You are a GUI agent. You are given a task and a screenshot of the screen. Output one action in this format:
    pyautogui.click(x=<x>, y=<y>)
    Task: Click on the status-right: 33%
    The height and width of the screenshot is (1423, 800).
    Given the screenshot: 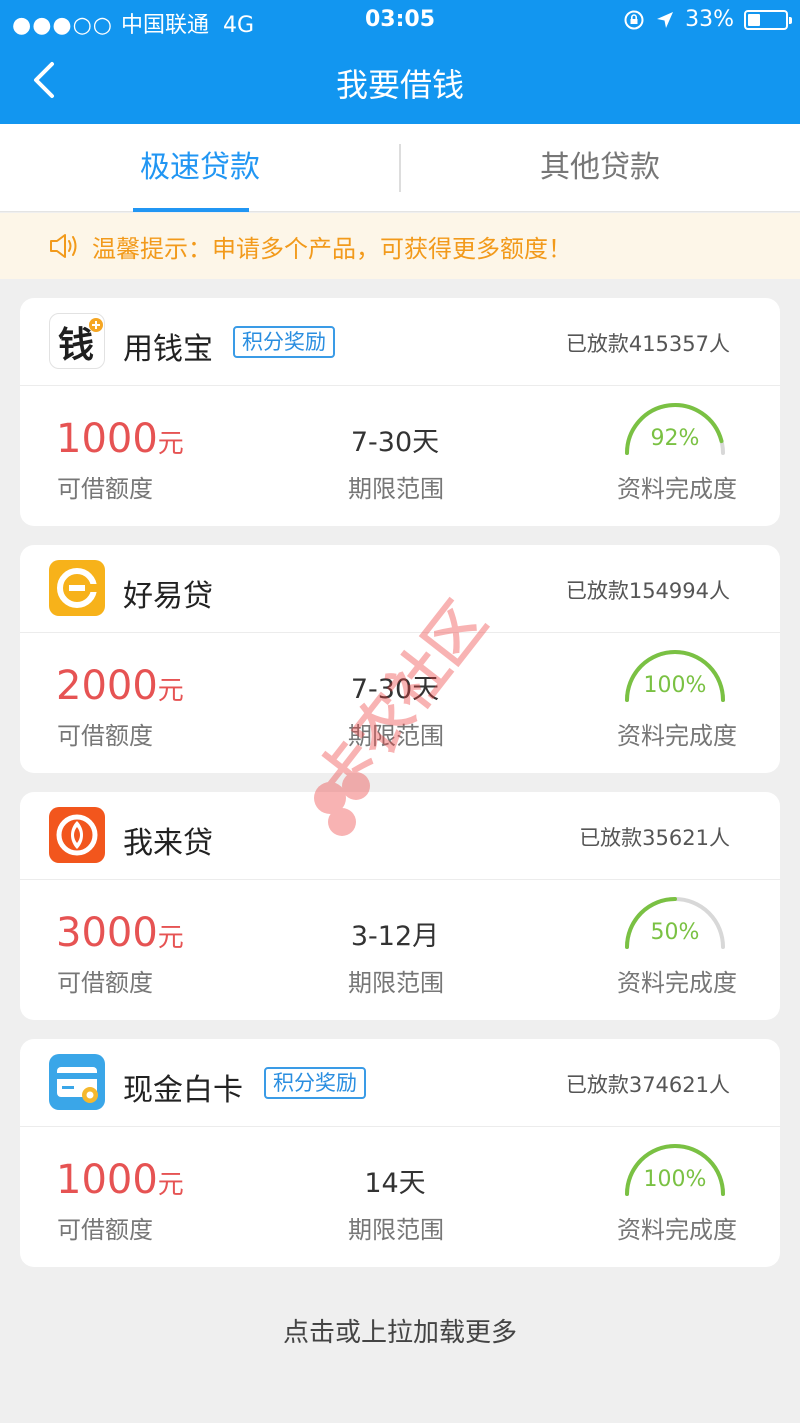 What is the action you would take?
    pyautogui.click(x=707, y=19)
    